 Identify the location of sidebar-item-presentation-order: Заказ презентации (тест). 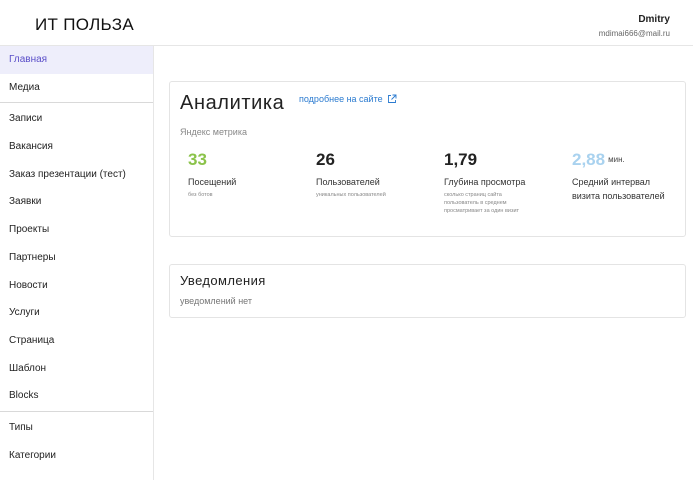
(76, 175).